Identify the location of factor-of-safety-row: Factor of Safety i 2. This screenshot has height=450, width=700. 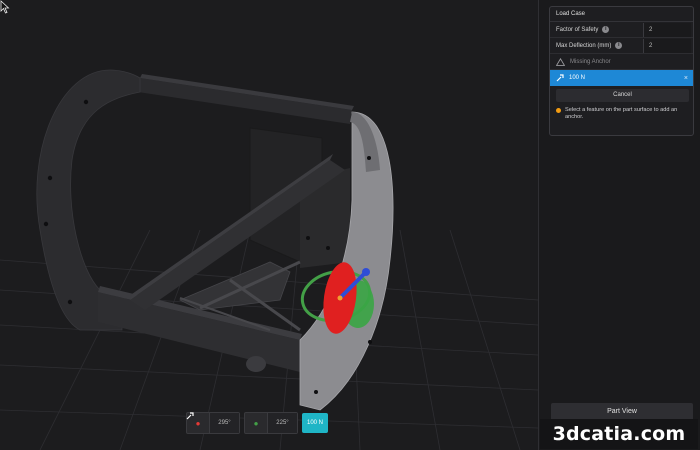
(621, 30).